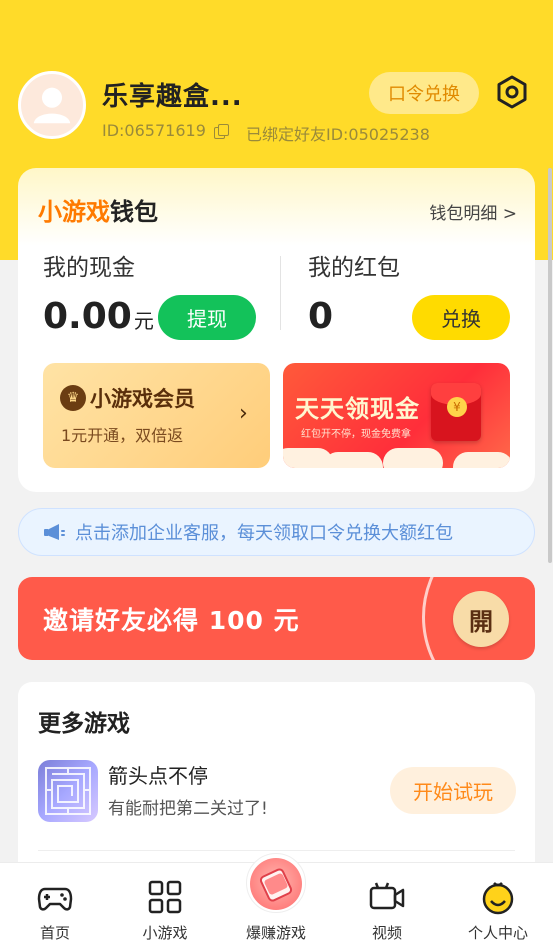 Image resolution: width=553 pixels, height=950 pixels. Describe the element at coordinates (165, 933) in the screenshot. I see `nav-label-mini-games: 小游戏` at that location.